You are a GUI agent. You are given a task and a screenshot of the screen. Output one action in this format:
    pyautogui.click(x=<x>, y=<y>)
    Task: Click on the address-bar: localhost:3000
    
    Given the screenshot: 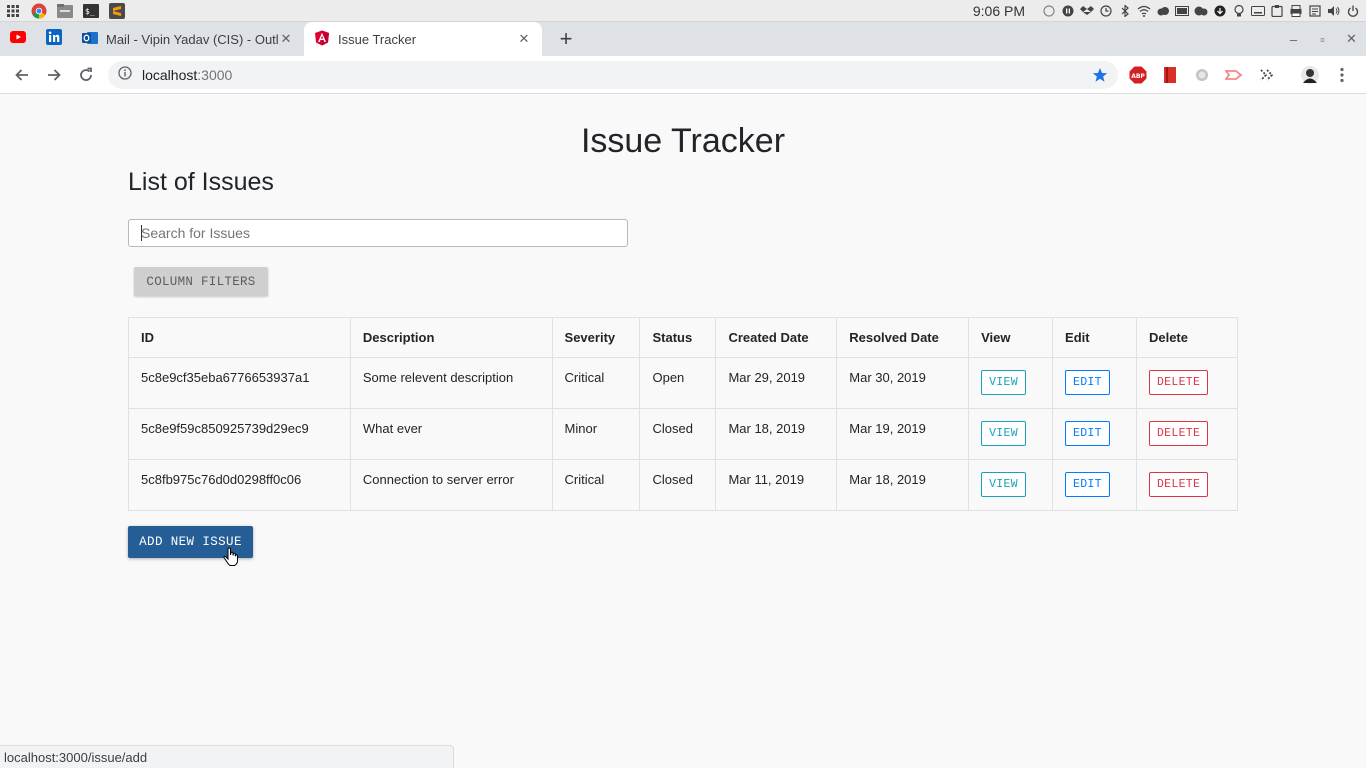 What is the action you would take?
    pyautogui.click(x=613, y=75)
    